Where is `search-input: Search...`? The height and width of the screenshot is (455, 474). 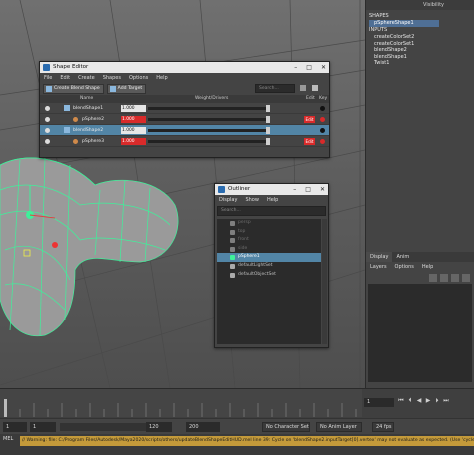 search-input: Search... is located at coordinates (275, 88).